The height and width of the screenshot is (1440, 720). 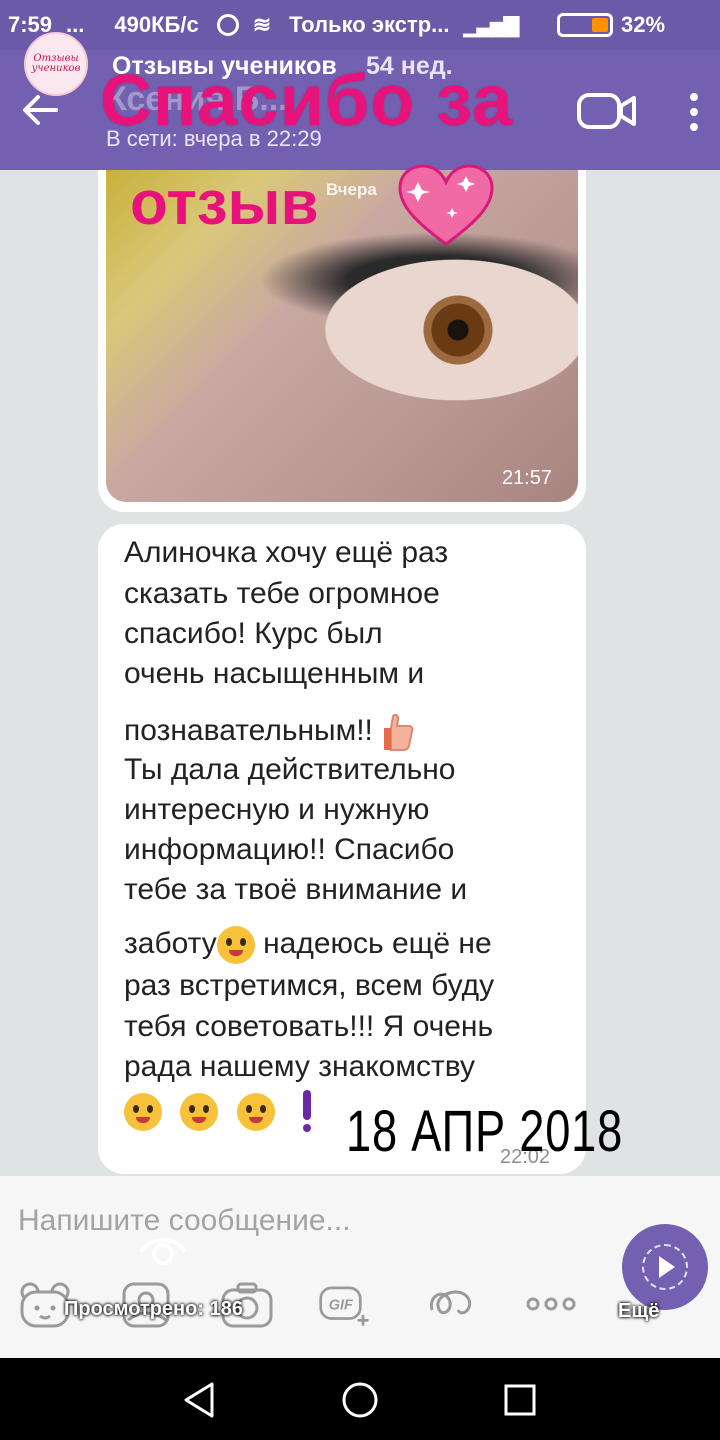 I want to click on wifi-icon: ≋, so click(x=262, y=24).